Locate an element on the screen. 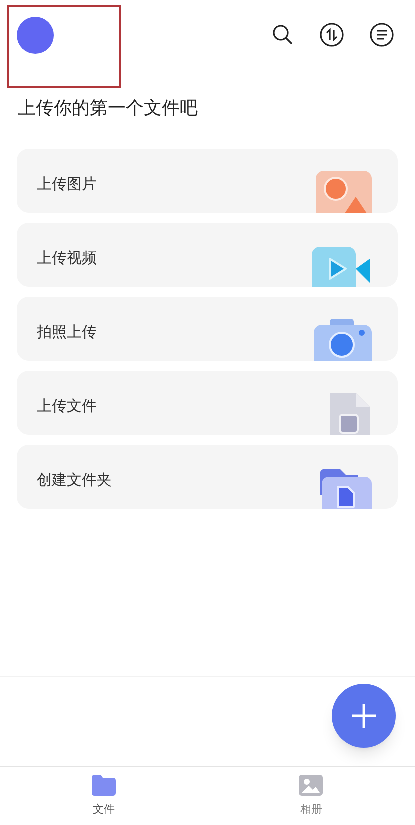 The width and height of the screenshot is (415, 825). tab: 文件 is located at coordinates (104, 796).